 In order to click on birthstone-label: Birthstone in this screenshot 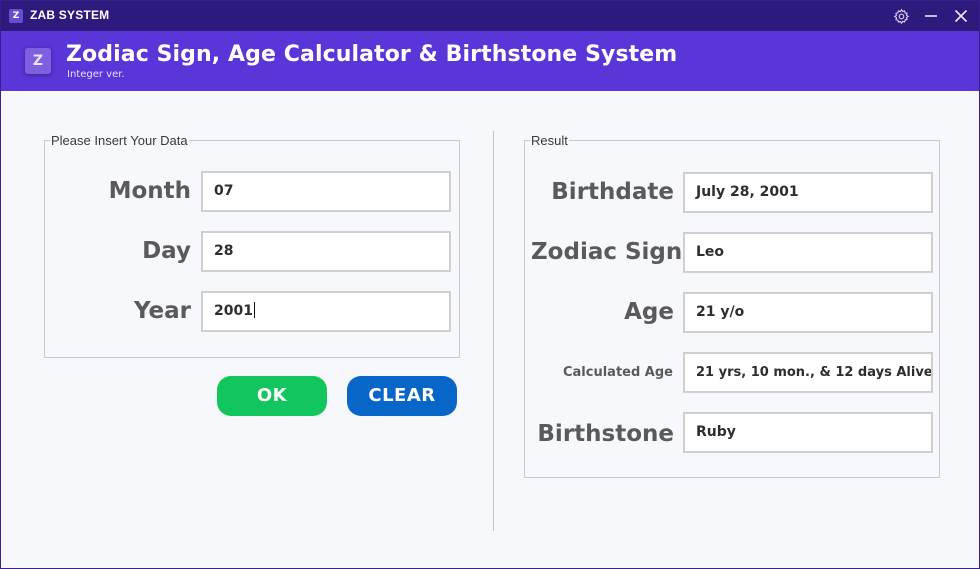, I will do `click(605, 434)`.